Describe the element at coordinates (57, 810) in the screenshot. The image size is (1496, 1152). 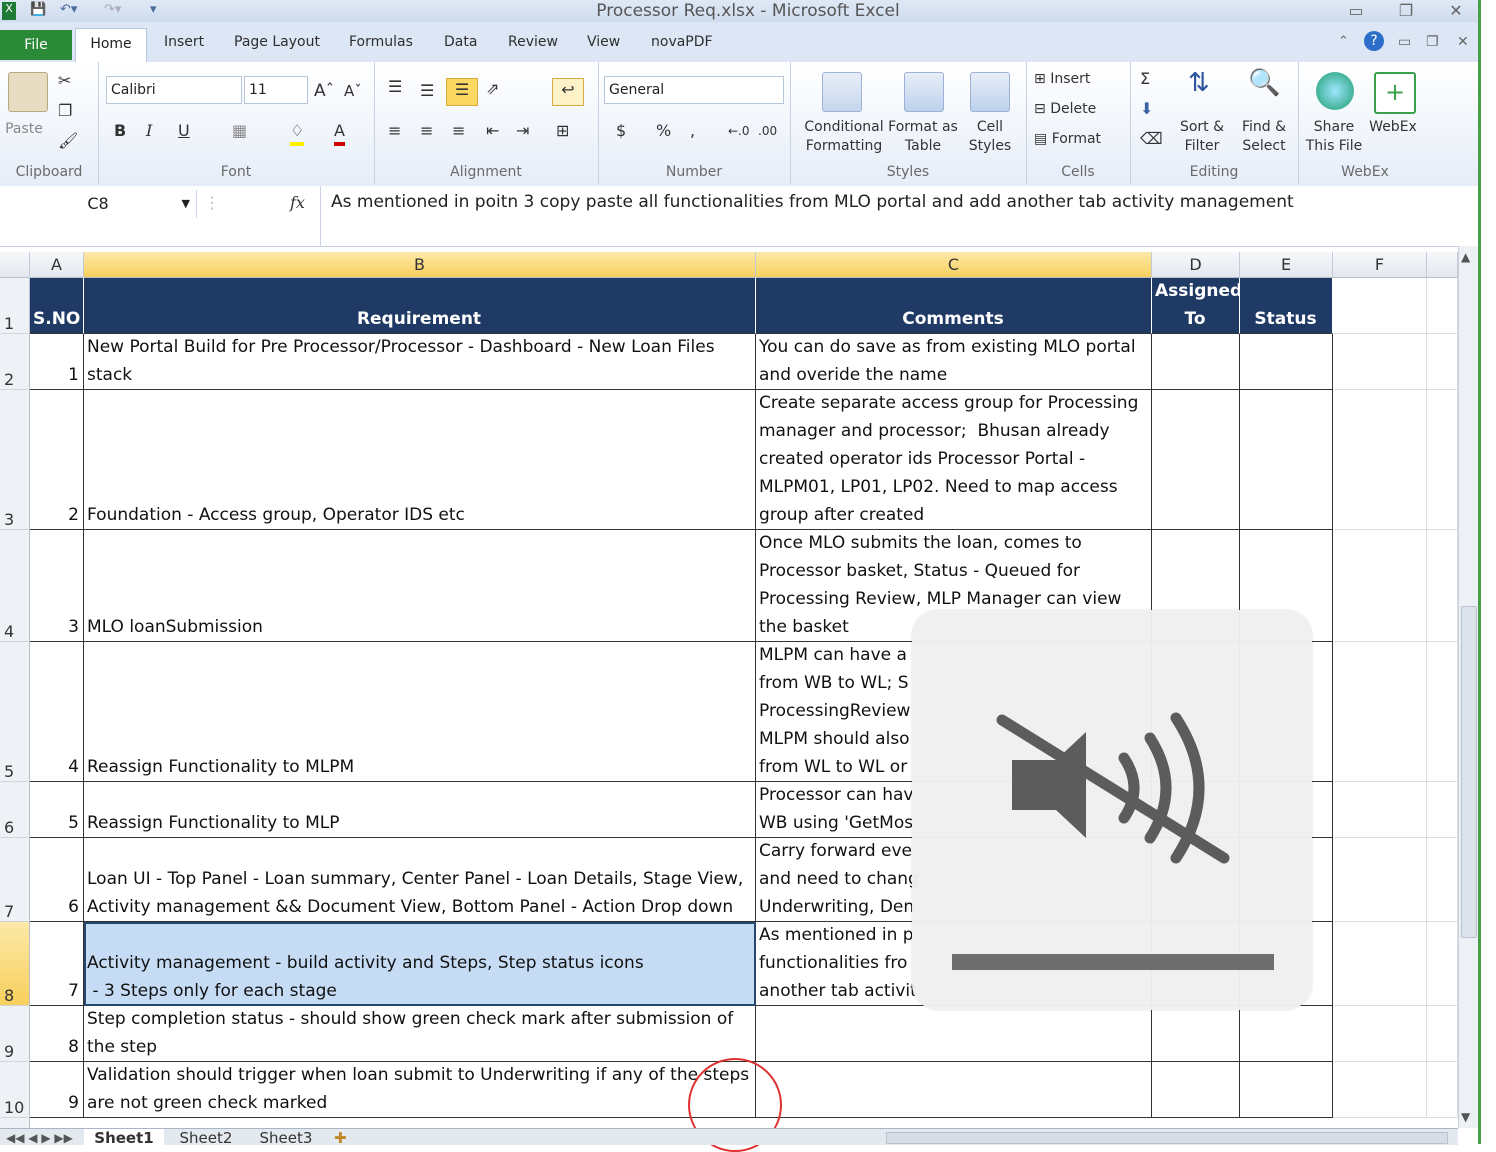
I see `cell-a6: 5` at that location.